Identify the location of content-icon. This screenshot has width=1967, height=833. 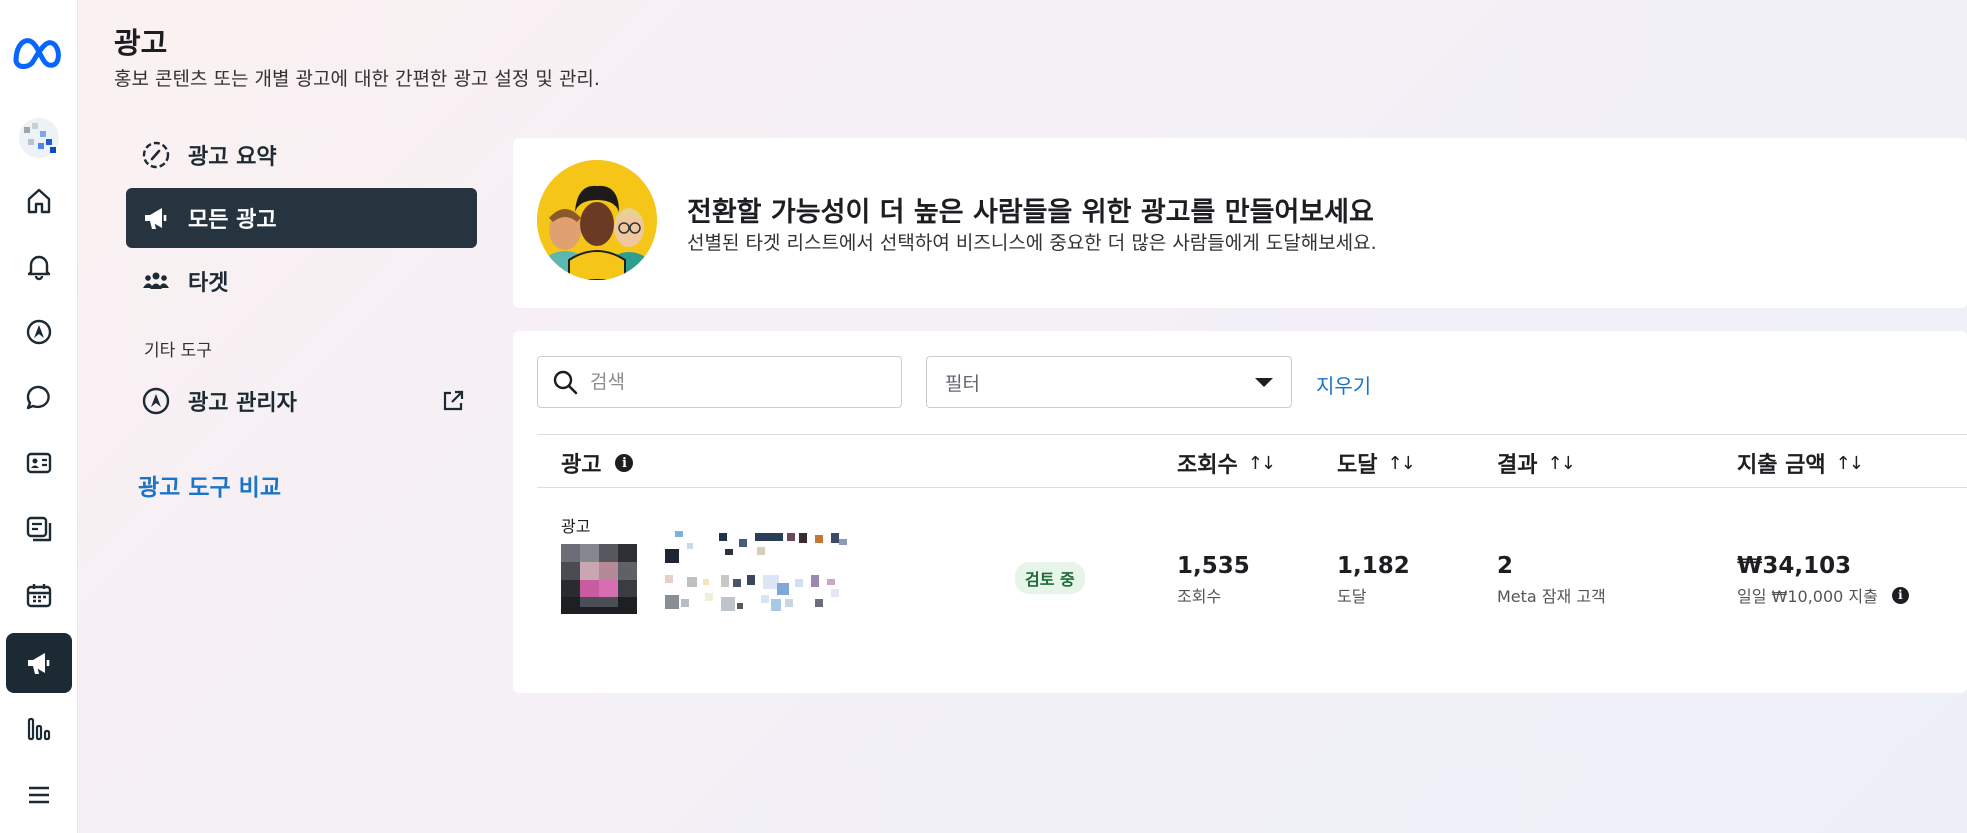
(39, 529).